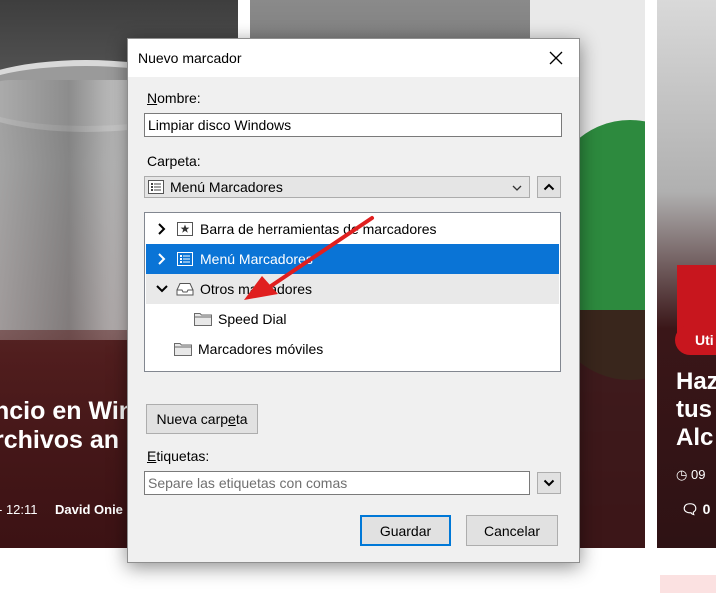 This screenshot has width=716, height=593. I want to click on close-button, so click(556, 58).